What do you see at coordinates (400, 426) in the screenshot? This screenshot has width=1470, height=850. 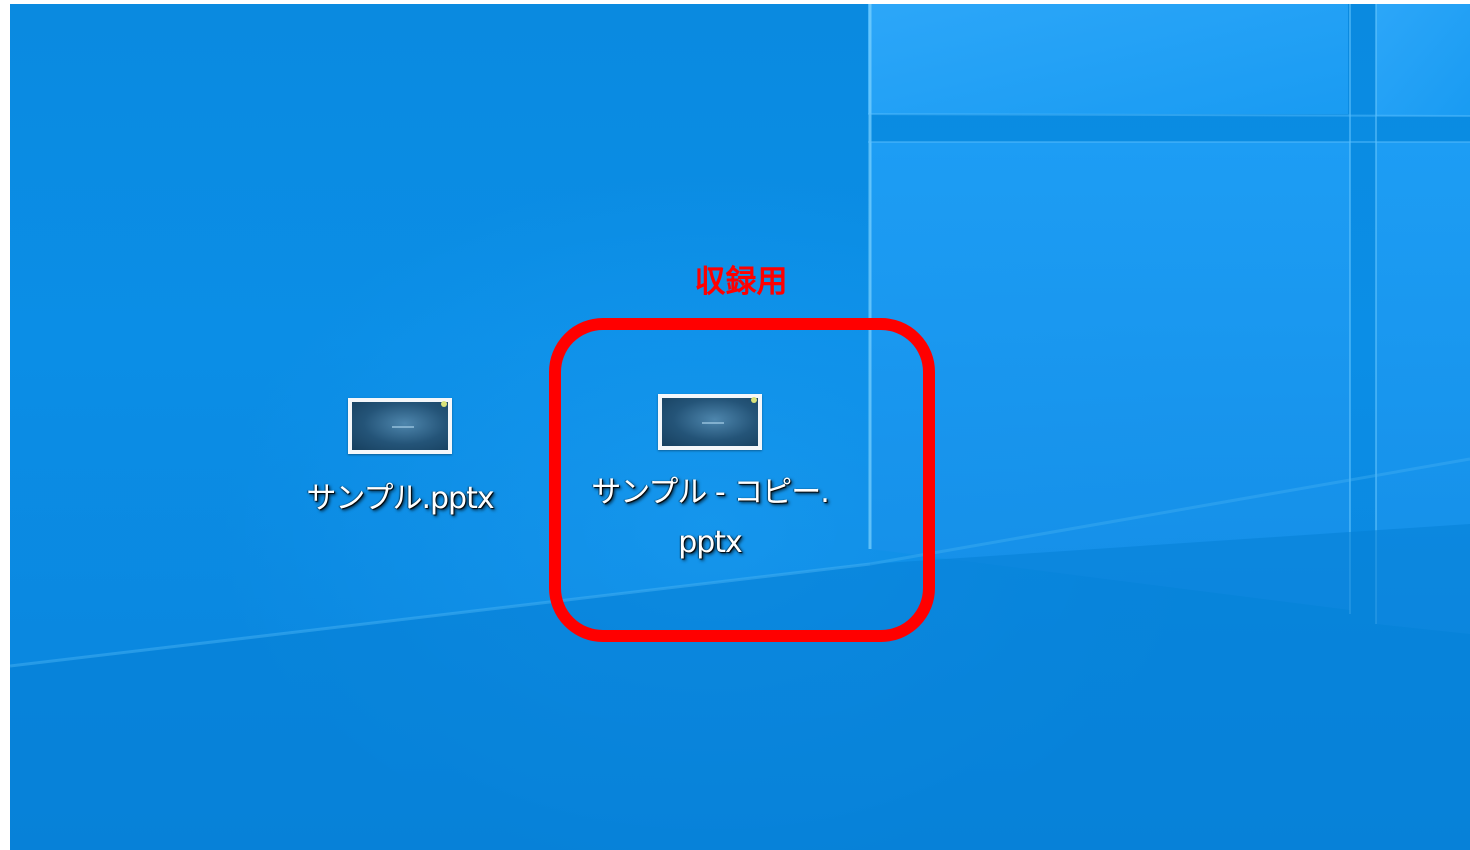 I see `pptx-file-icon` at bounding box center [400, 426].